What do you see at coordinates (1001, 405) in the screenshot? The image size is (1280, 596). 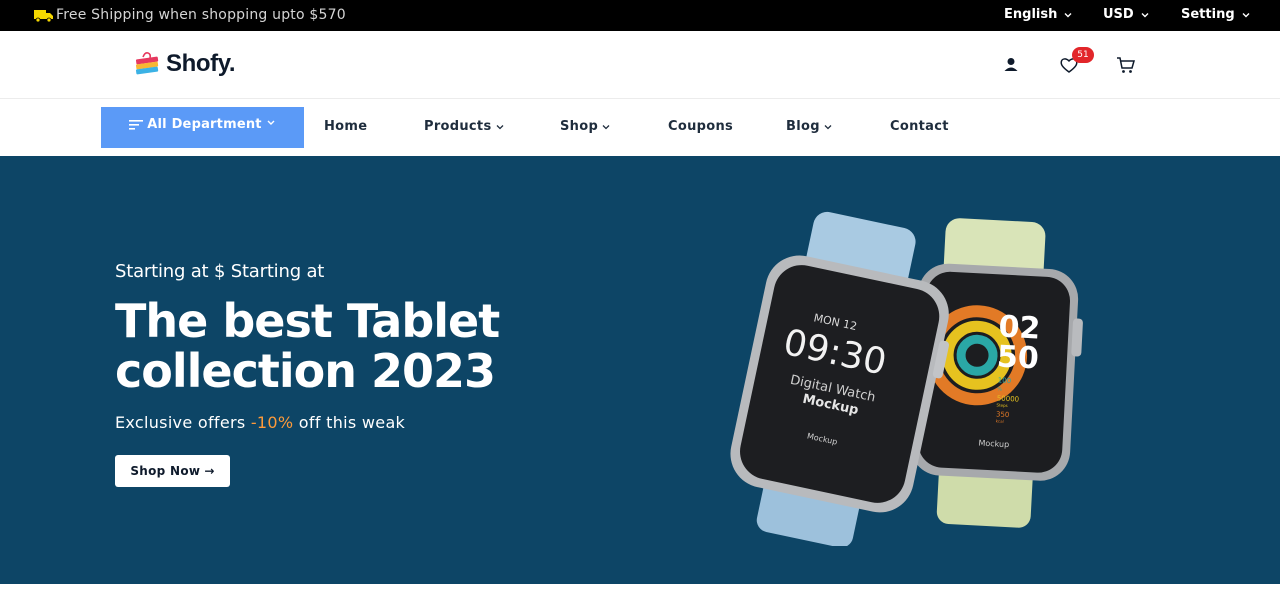 I see `watch-stat-unit-text: Steps` at bounding box center [1001, 405].